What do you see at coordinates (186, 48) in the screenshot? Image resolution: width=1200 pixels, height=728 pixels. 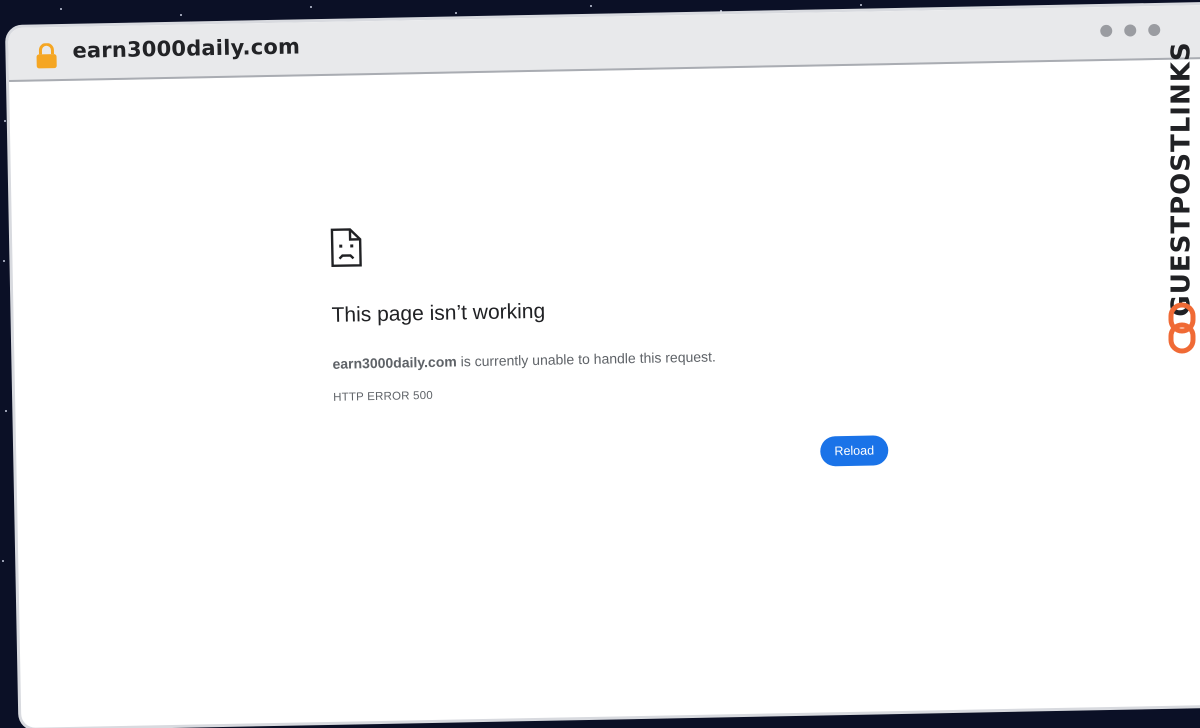 I see `address-bar-url: earn3000daily.com` at bounding box center [186, 48].